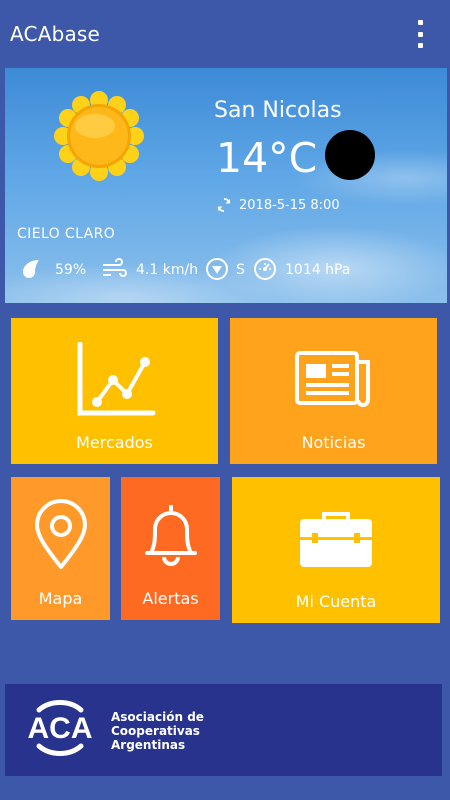  What do you see at coordinates (115, 267) in the screenshot?
I see `wind-icon` at bounding box center [115, 267].